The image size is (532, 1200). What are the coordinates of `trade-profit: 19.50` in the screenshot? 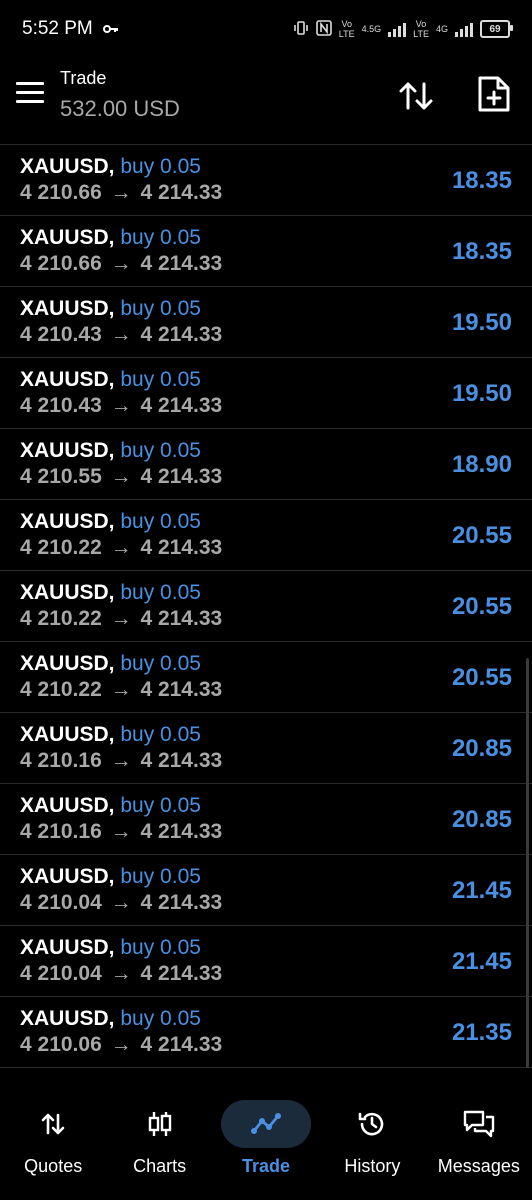 It's located at (481, 393).